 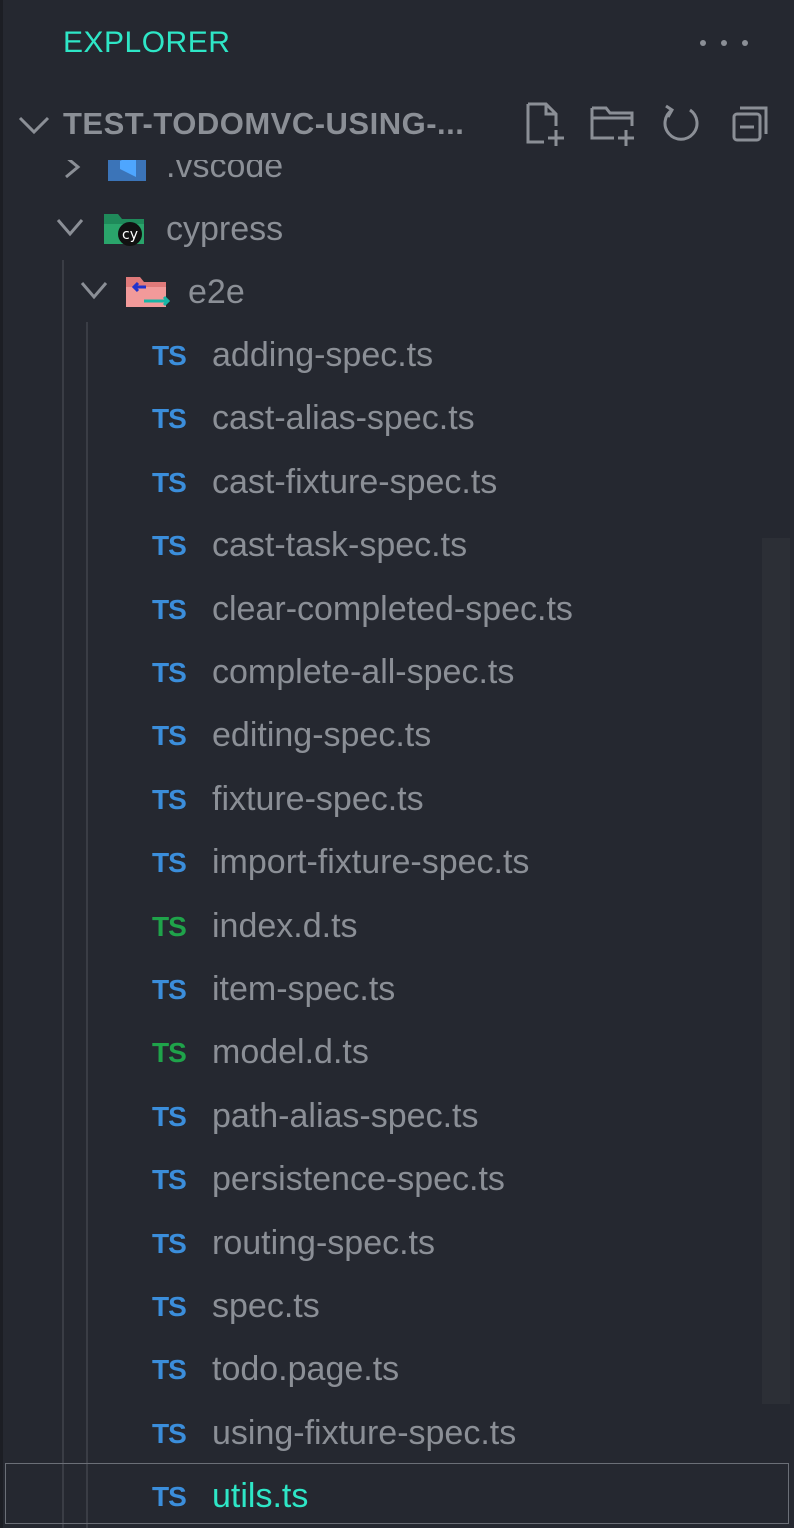 What do you see at coordinates (397, 989) in the screenshot?
I see `tree-file-item: TS item-spec.ts` at bounding box center [397, 989].